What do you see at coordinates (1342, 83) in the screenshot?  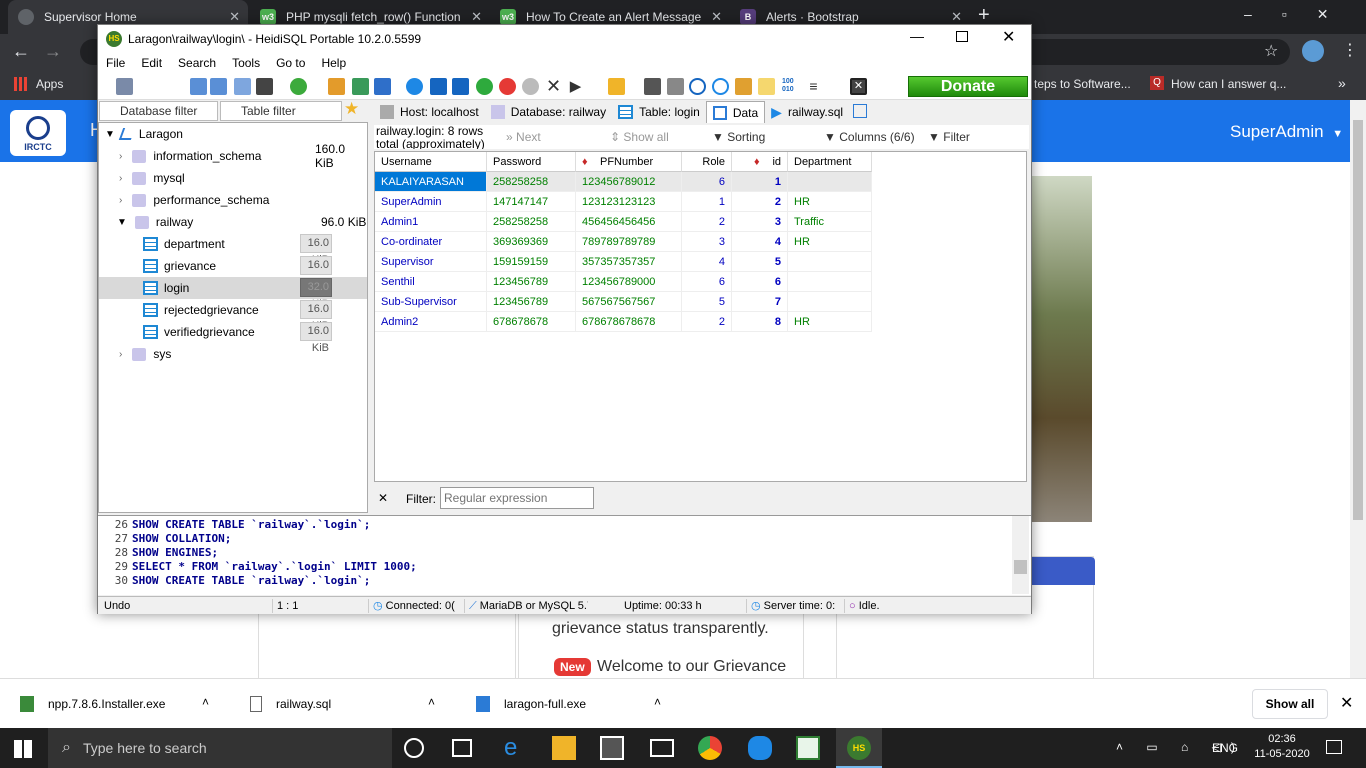 I see `more-bookmarks-icon: »` at bounding box center [1342, 83].